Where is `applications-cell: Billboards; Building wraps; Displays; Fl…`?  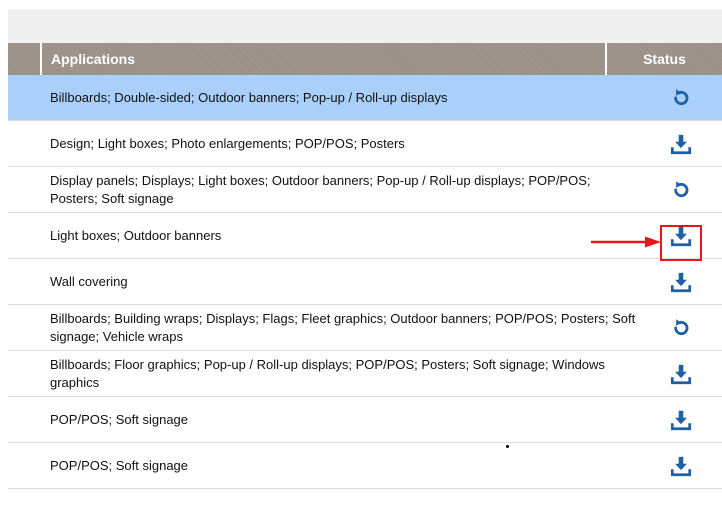 applications-cell: Billboards; Building wraps; Displays; Fl… is located at coordinates (343, 327).